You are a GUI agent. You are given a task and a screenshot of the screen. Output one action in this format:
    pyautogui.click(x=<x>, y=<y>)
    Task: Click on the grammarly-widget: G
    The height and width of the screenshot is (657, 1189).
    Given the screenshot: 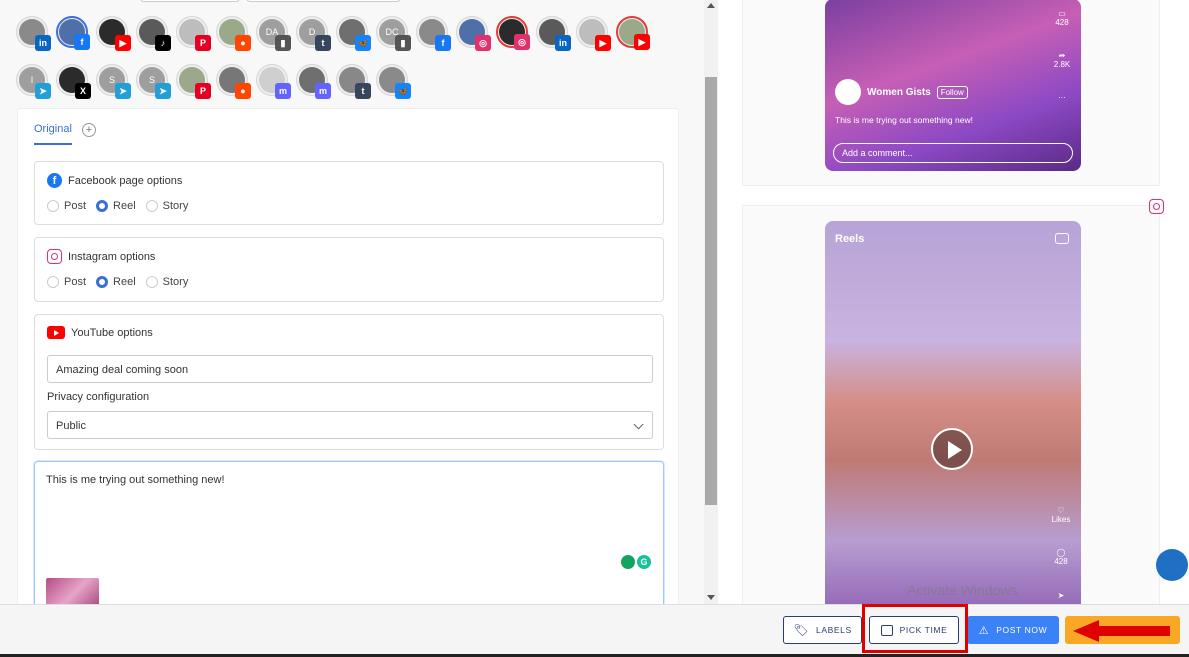 What is the action you would take?
    pyautogui.click(x=636, y=562)
    